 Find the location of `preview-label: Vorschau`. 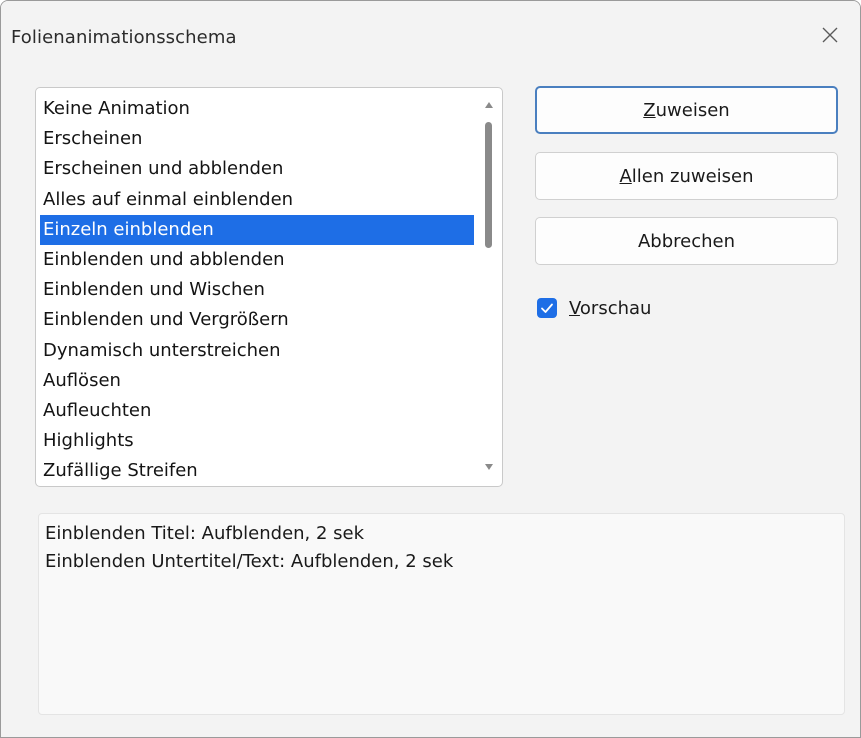

preview-label: Vorschau is located at coordinates (610, 308).